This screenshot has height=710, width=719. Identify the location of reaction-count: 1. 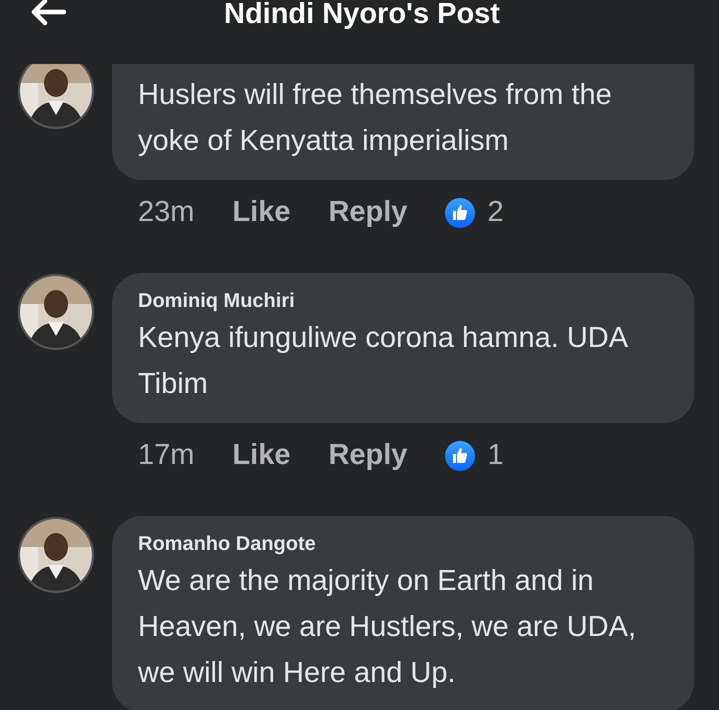
(495, 455).